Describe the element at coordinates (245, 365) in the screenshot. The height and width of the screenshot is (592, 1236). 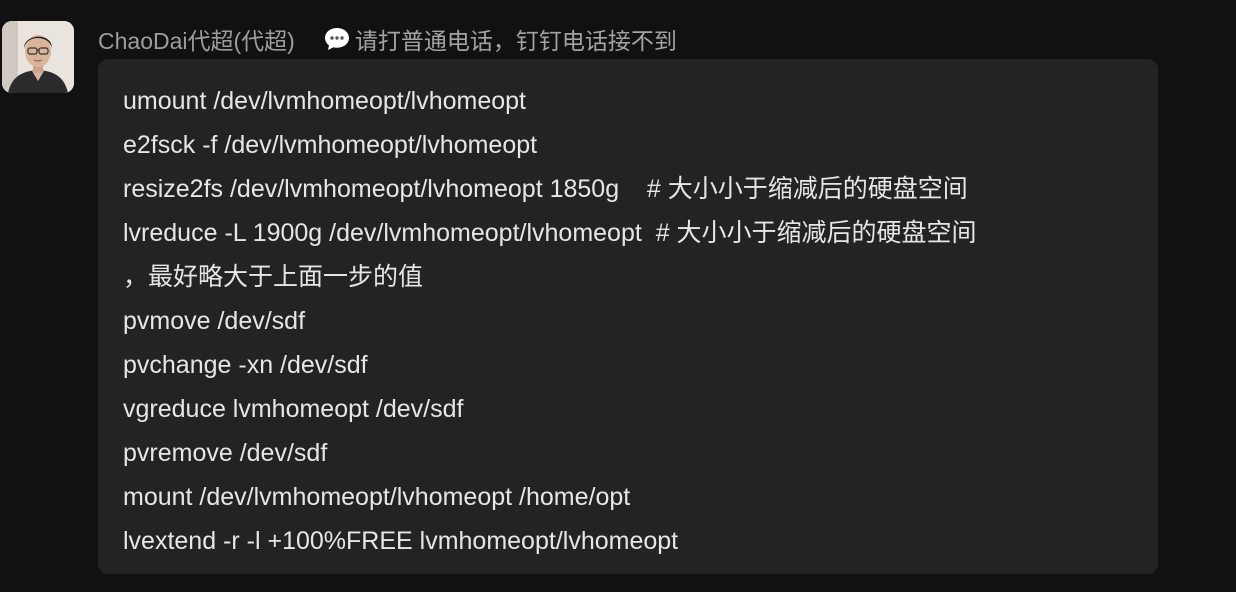
I see `message-line: pvchange -xn /dev/sdf` at that location.